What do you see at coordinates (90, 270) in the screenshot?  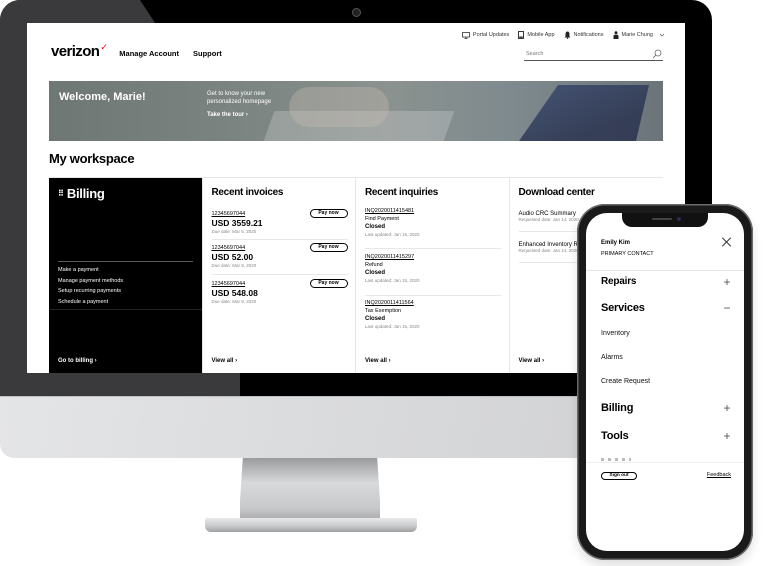 I see `make-payment-link: Make a payment` at bounding box center [90, 270].